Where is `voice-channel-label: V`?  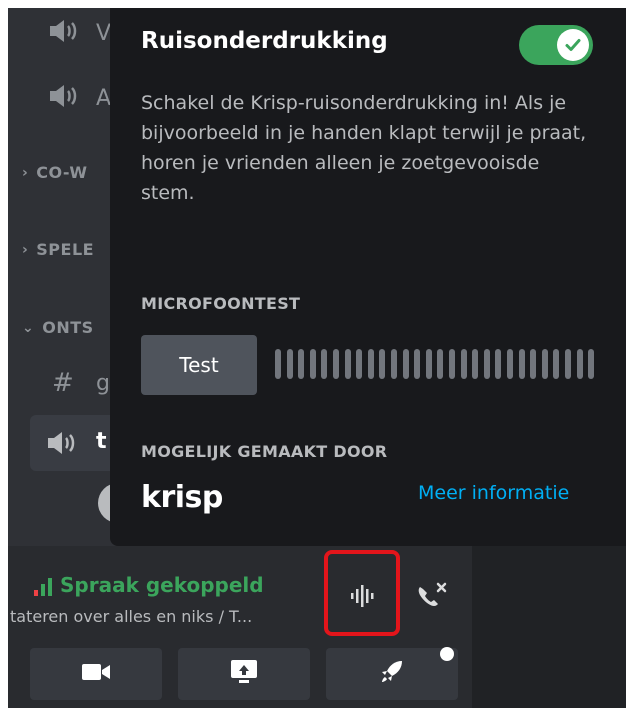
voice-channel-label: V is located at coordinates (104, 33).